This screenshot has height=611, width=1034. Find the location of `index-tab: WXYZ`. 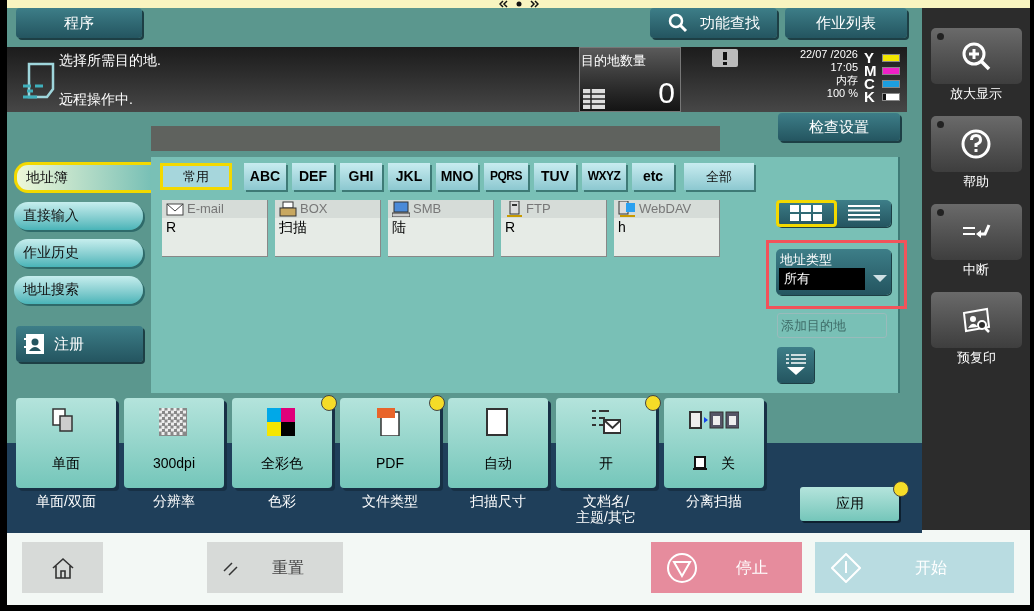

index-tab: WXYZ is located at coordinates (604, 176).